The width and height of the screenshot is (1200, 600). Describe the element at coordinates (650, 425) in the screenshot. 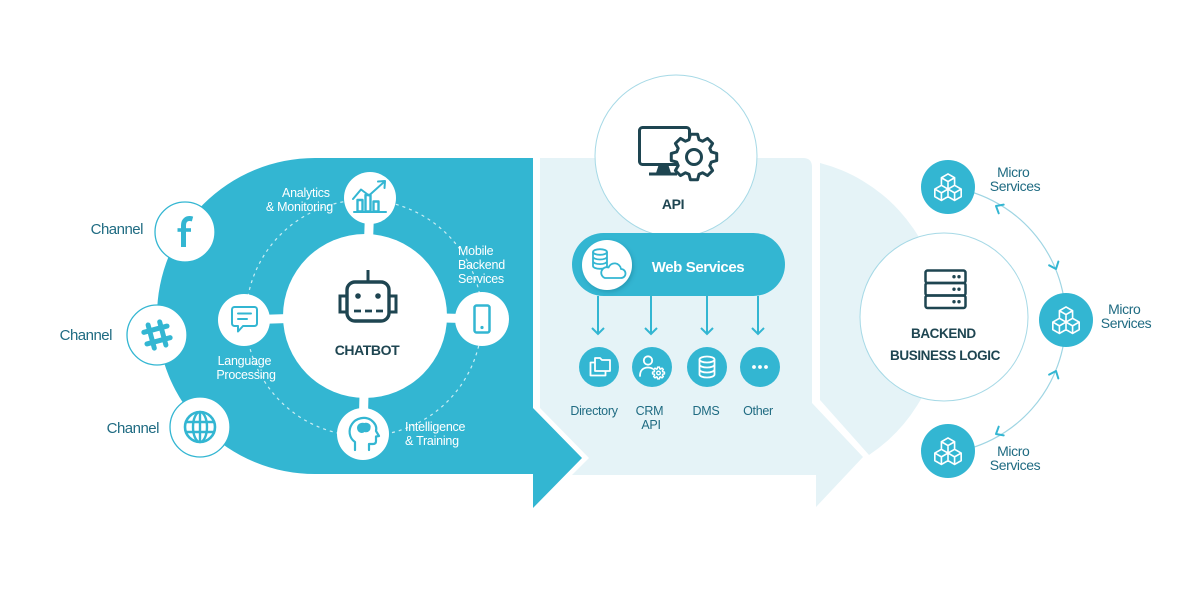

I see `label-line: API` at that location.